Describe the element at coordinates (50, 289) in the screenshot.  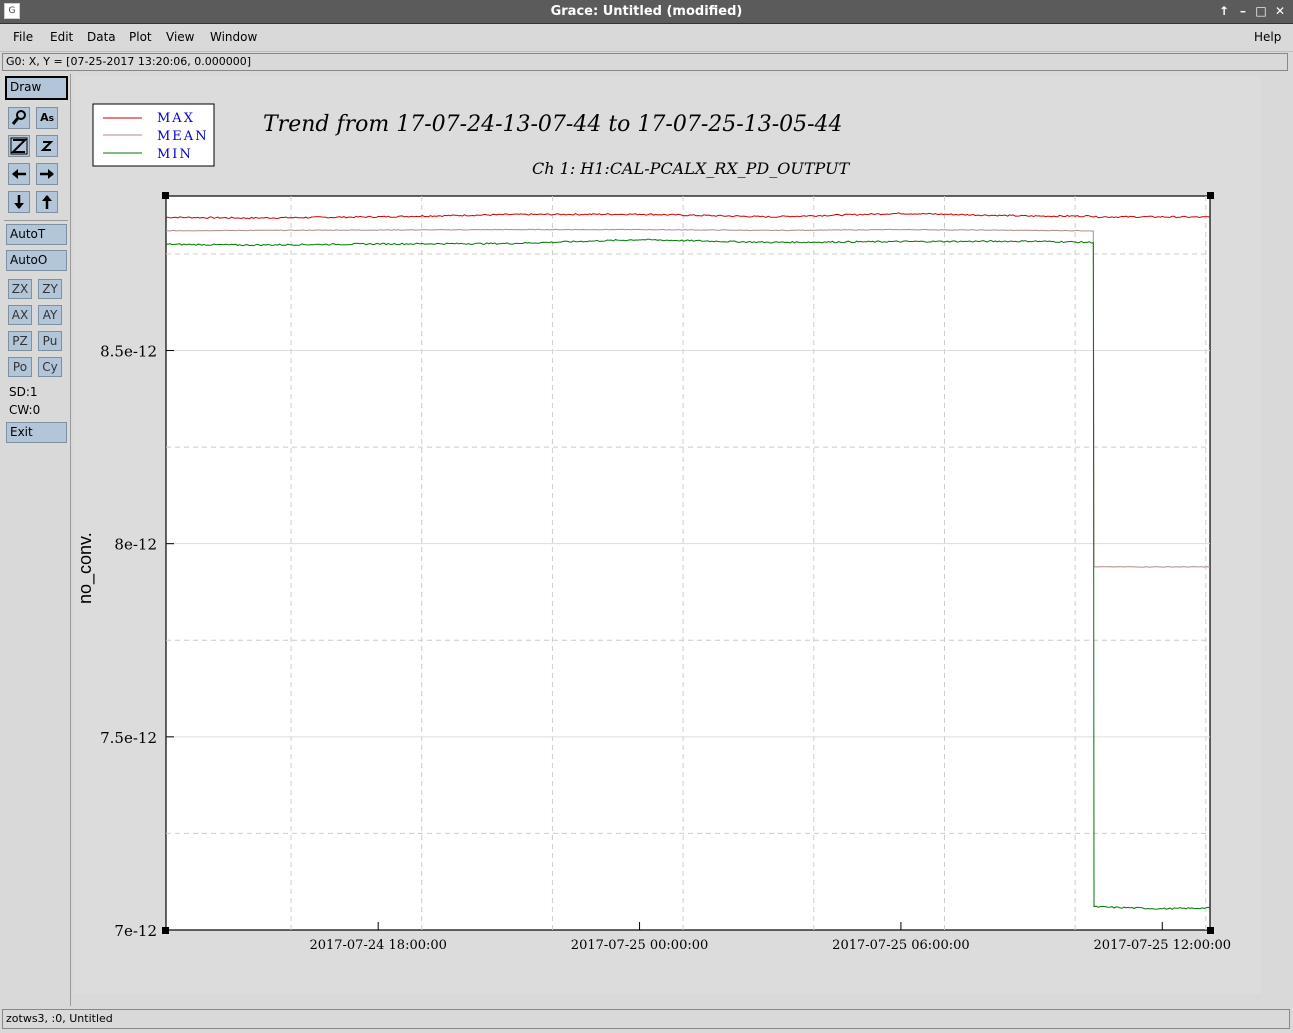
I see `zoom-y-button: ZY` at that location.